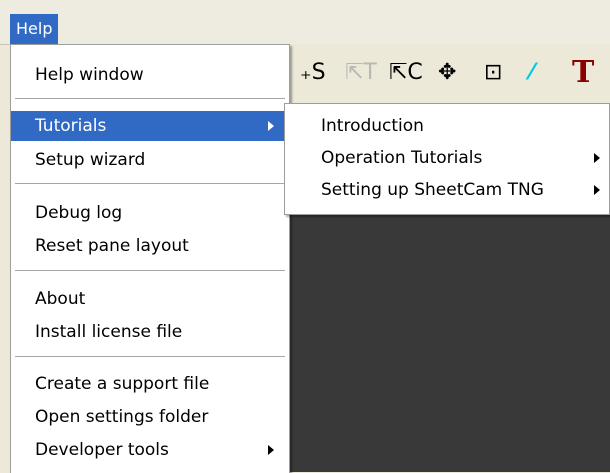 Image resolution: width=610 pixels, height=473 pixels. What do you see at coordinates (34, 29) in the screenshot?
I see `menu-help: Help` at bounding box center [34, 29].